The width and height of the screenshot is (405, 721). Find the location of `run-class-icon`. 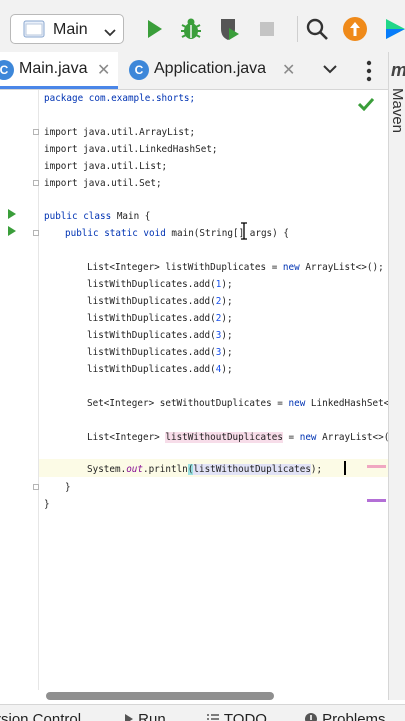

run-class-icon is located at coordinates (12, 214).